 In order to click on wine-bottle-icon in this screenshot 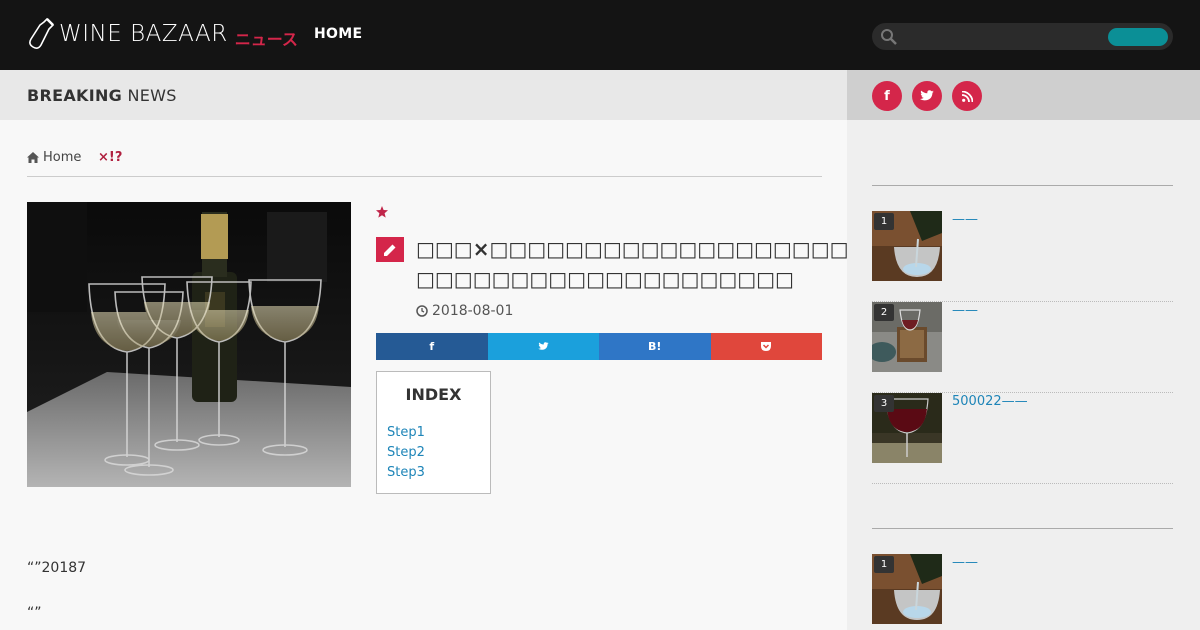, I will do `click(42, 33)`.